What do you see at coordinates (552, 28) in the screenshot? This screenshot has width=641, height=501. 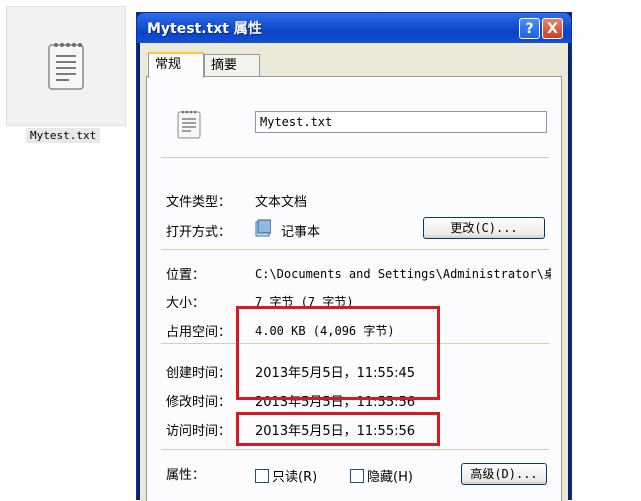 I see `close-button: X` at bounding box center [552, 28].